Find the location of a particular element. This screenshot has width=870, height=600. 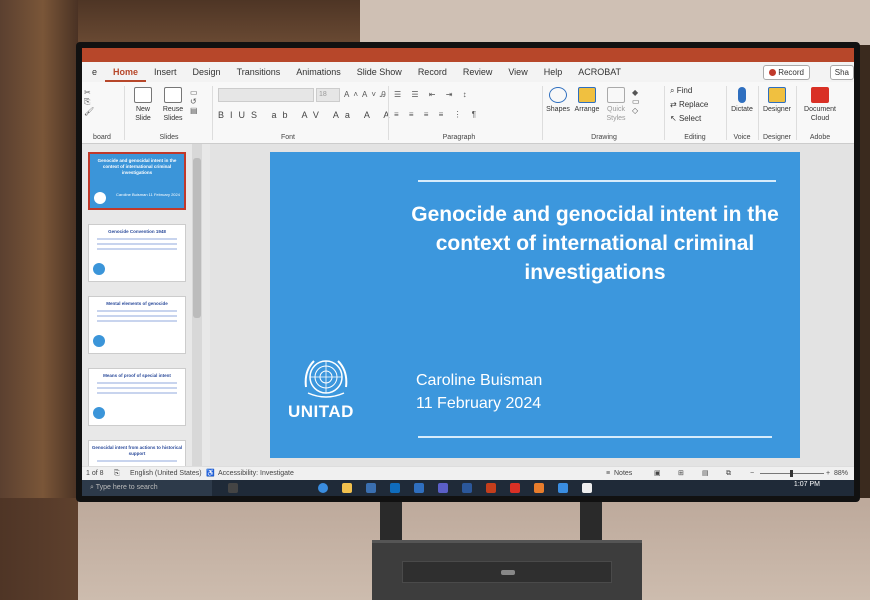

slideshow-icon: ⧉ is located at coordinates (728, 473).